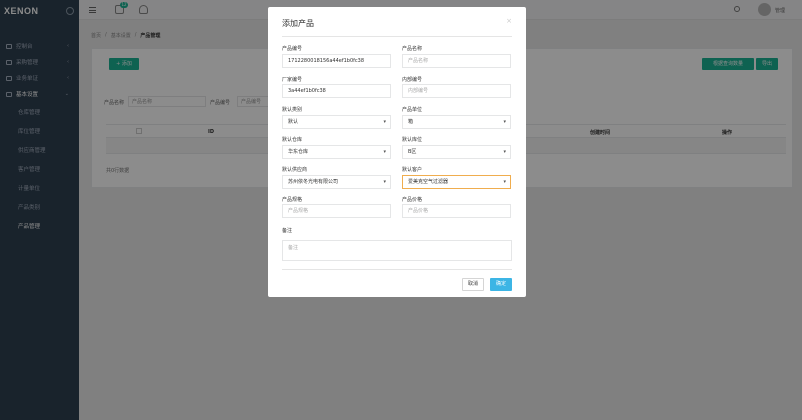 This screenshot has width=802, height=420. I want to click on internal-code-input: 内部编号, so click(456, 91).